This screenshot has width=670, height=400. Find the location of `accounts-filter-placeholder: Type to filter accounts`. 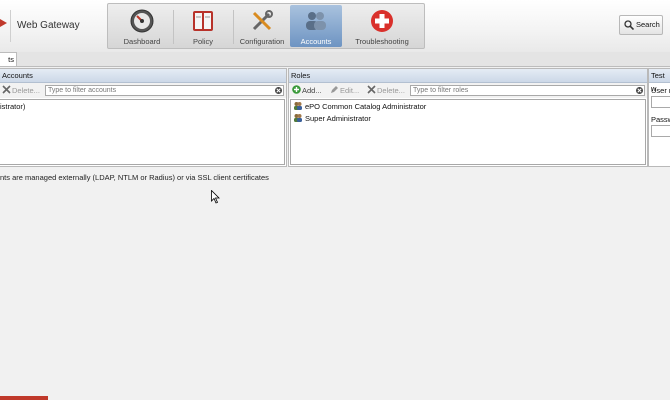

accounts-filter-placeholder: Type to filter accounts is located at coordinates (82, 90).